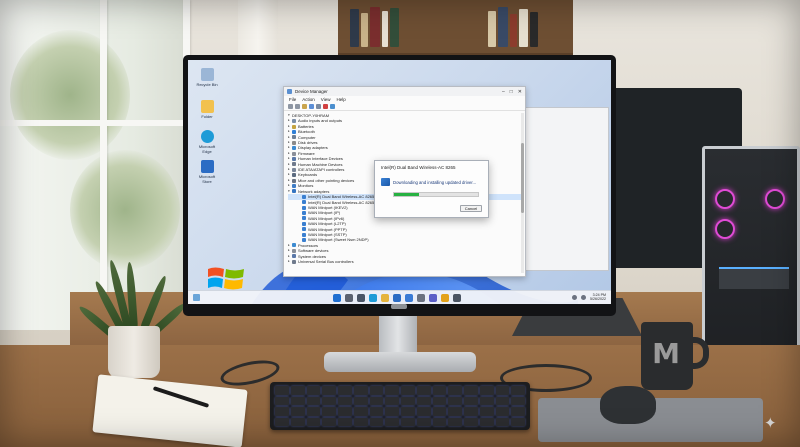 The height and width of the screenshot is (447, 800). What do you see at coordinates (583, 297) in the screenshot?
I see `volume-icon` at bounding box center [583, 297].